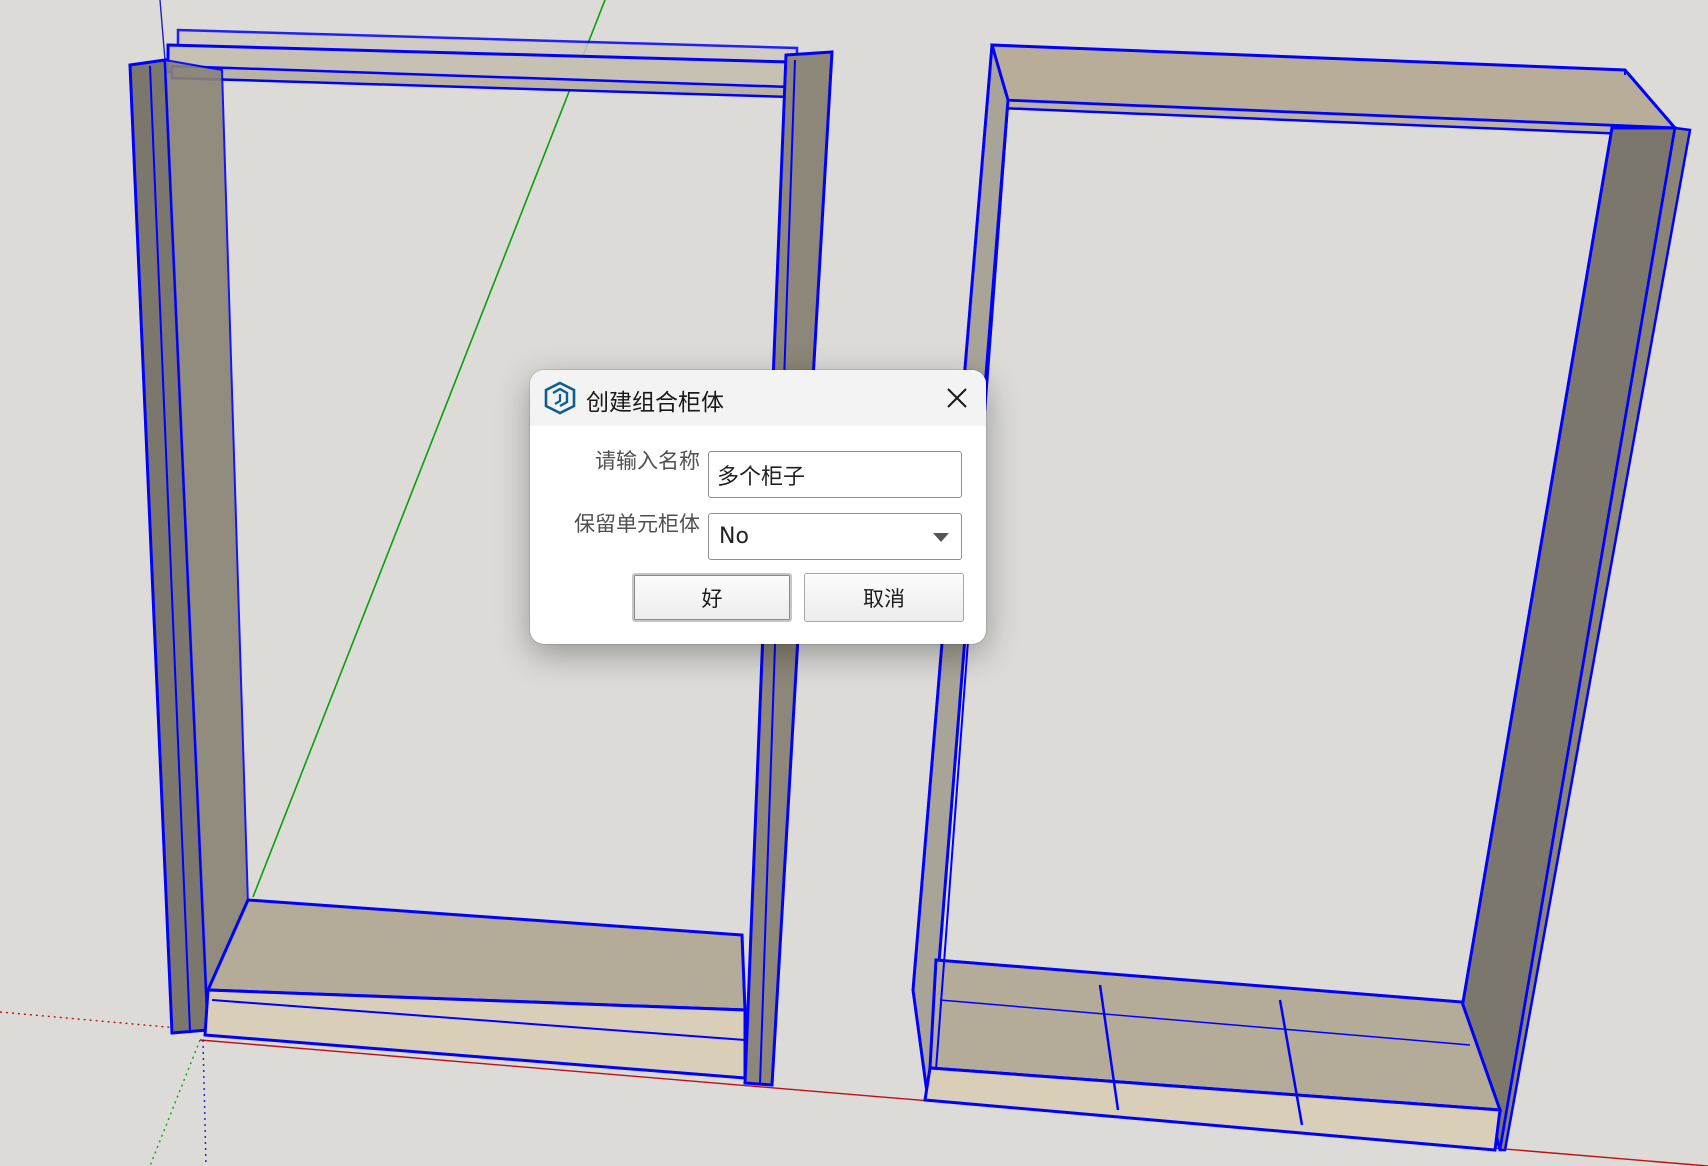  I want to click on green-axis-negative, so click(175, 1102).